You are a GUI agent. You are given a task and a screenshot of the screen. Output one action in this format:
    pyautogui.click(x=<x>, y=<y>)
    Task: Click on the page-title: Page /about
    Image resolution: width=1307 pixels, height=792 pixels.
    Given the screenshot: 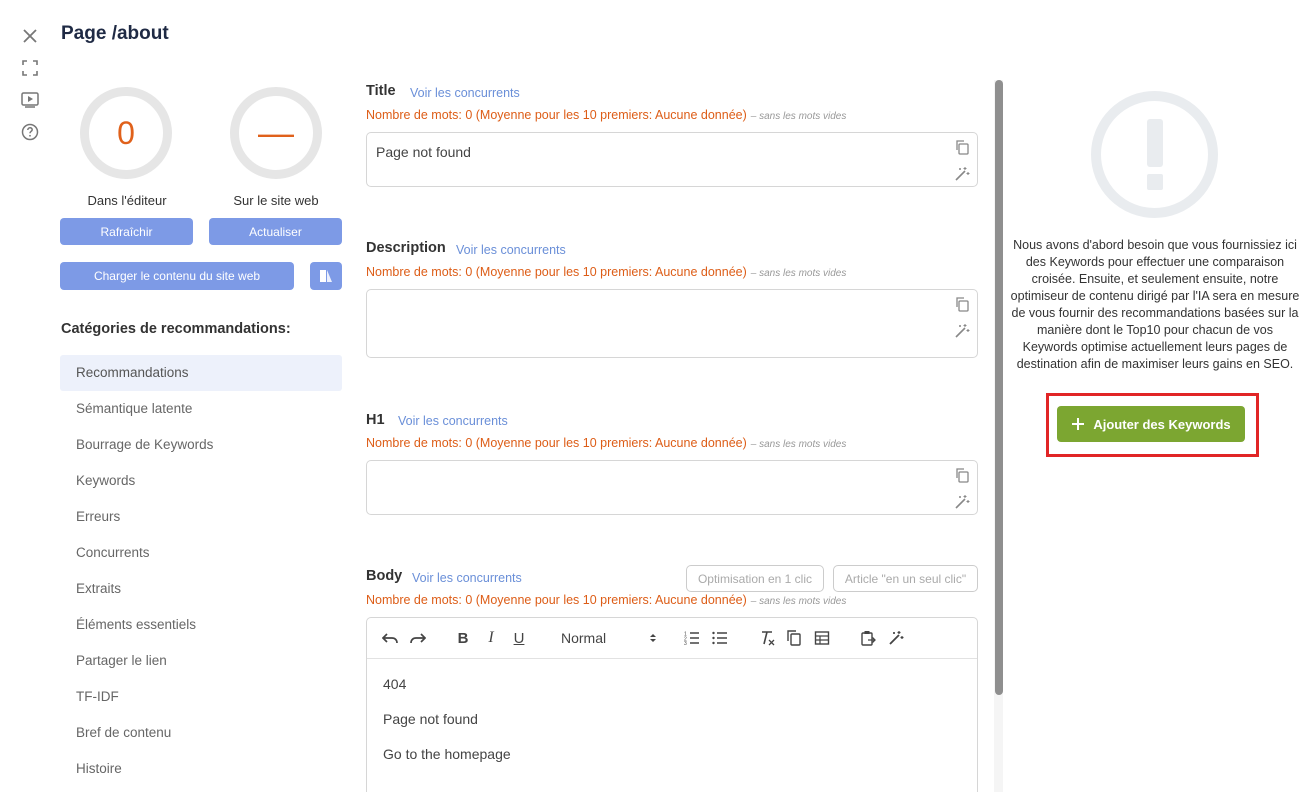 What is the action you would take?
    pyautogui.click(x=115, y=33)
    